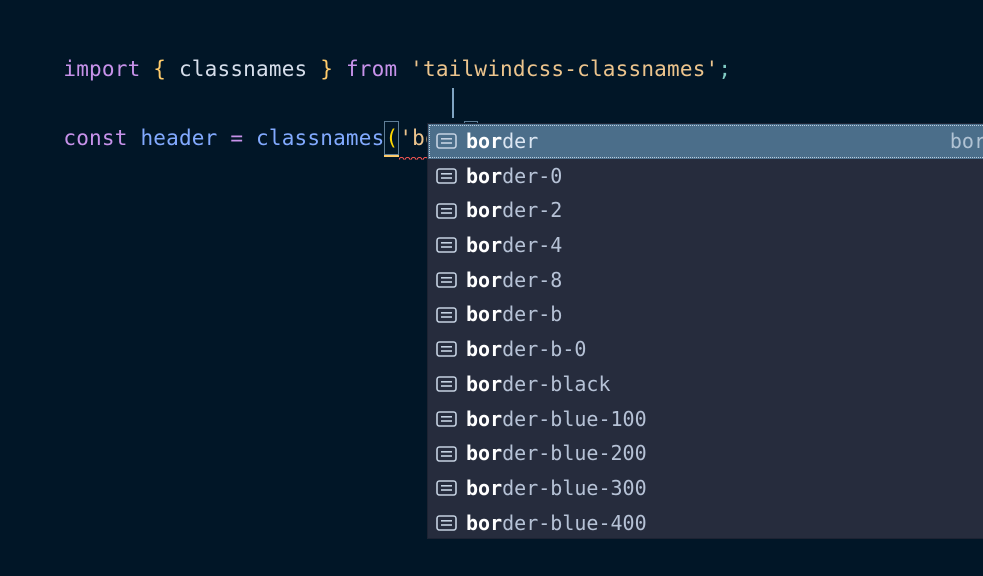 This screenshot has width=983, height=576. I want to click on token-open-brace: {, so click(160, 69).